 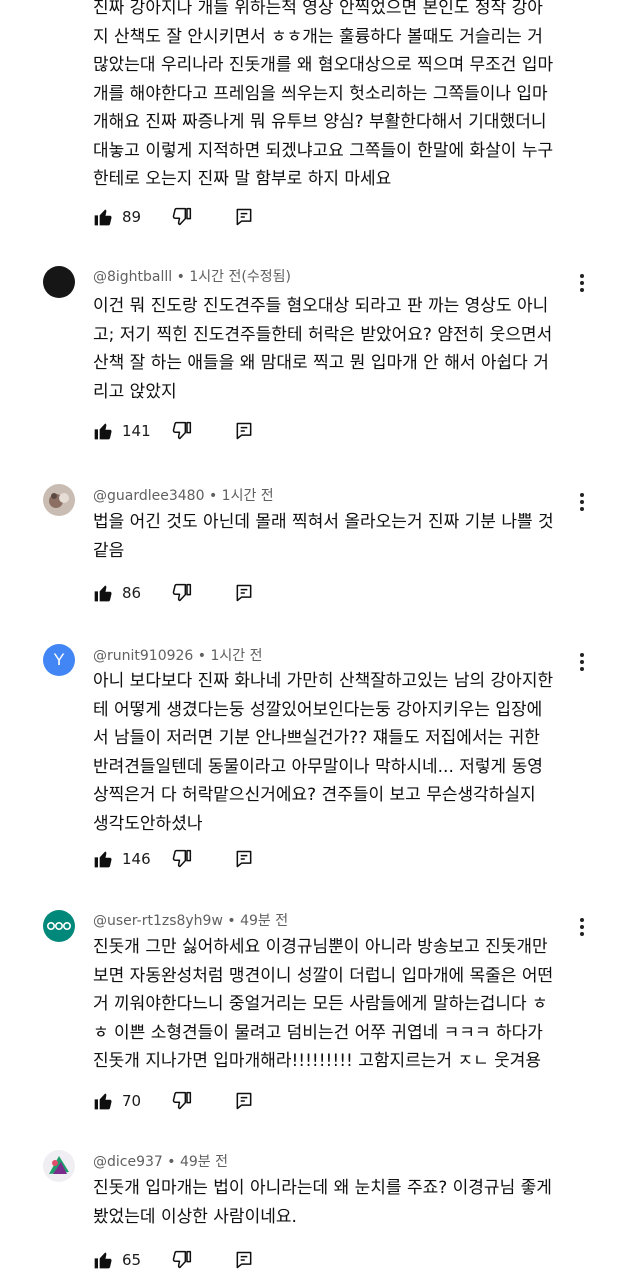 What do you see at coordinates (132, 217) in the screenshot?
I see `like-count: 89` at bounding box center [132, 217].